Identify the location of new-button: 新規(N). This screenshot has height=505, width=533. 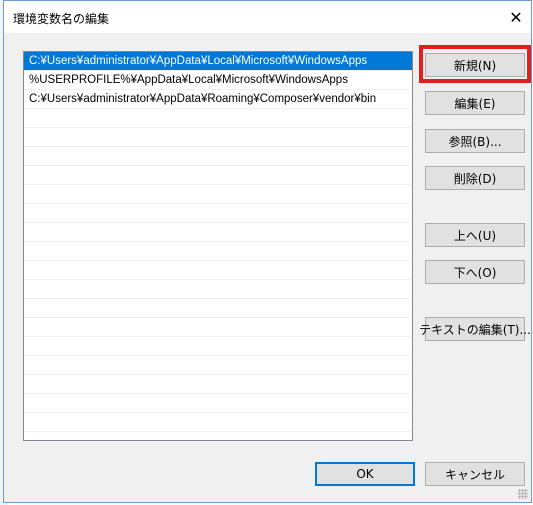
(475, 65).